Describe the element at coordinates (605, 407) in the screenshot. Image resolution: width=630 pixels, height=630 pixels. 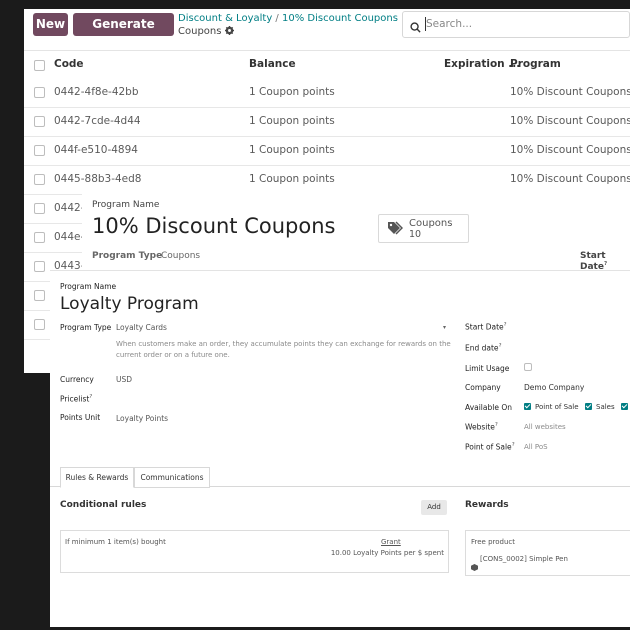
I see `sales-option: Sales` at that location.